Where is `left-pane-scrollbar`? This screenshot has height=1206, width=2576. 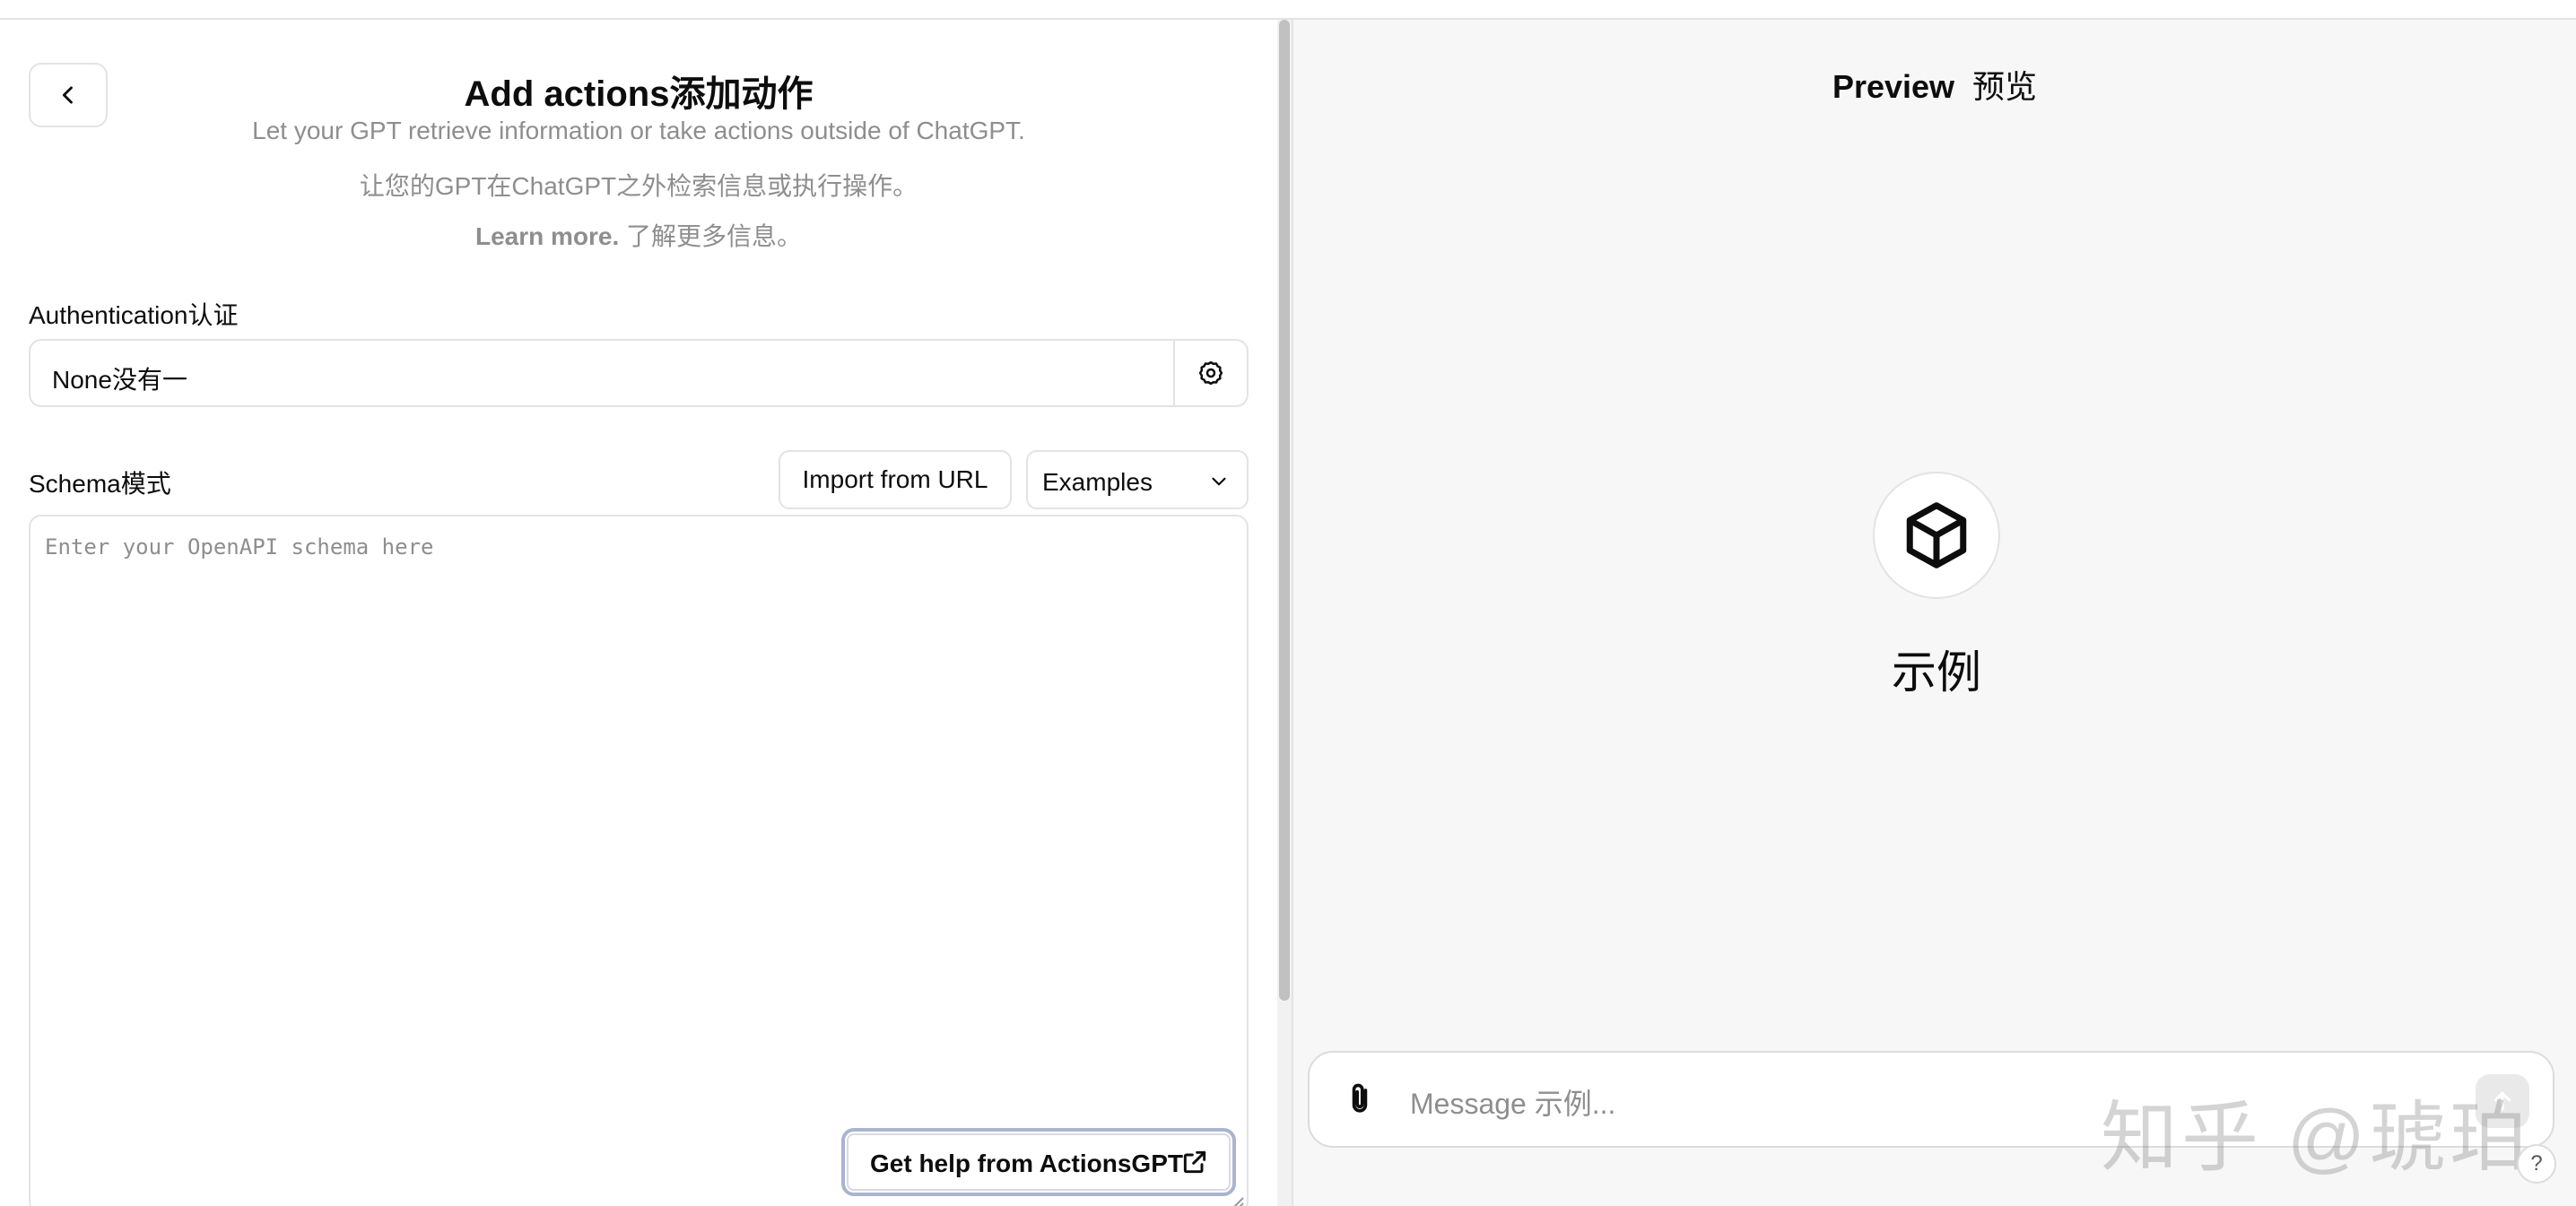 left-pane-scrollbar is located at coordinates (1284, 613).